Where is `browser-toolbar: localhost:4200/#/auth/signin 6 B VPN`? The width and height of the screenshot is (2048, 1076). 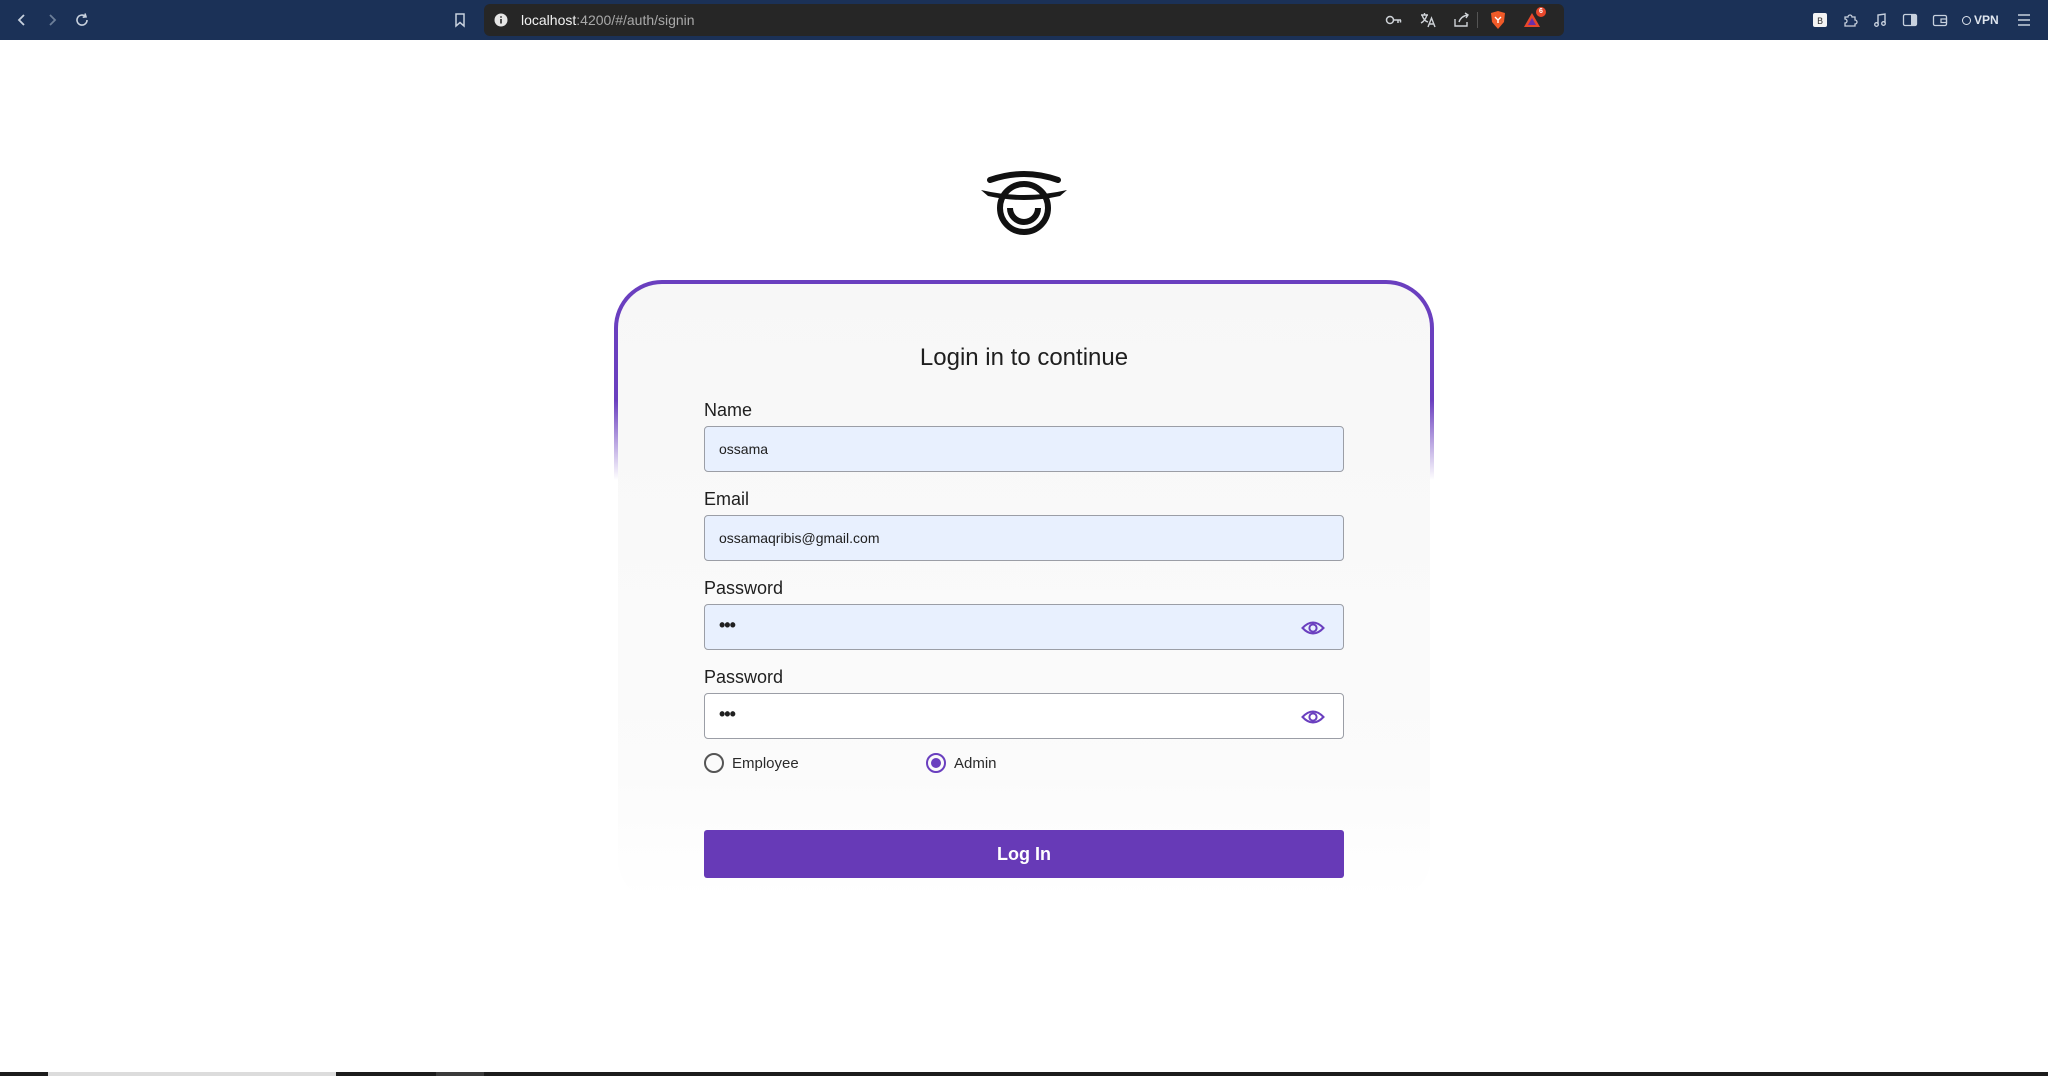 browser-toolbar: localhost:4200/#/auth/signin 6 B VPN is located at coordinates (1024, 20).